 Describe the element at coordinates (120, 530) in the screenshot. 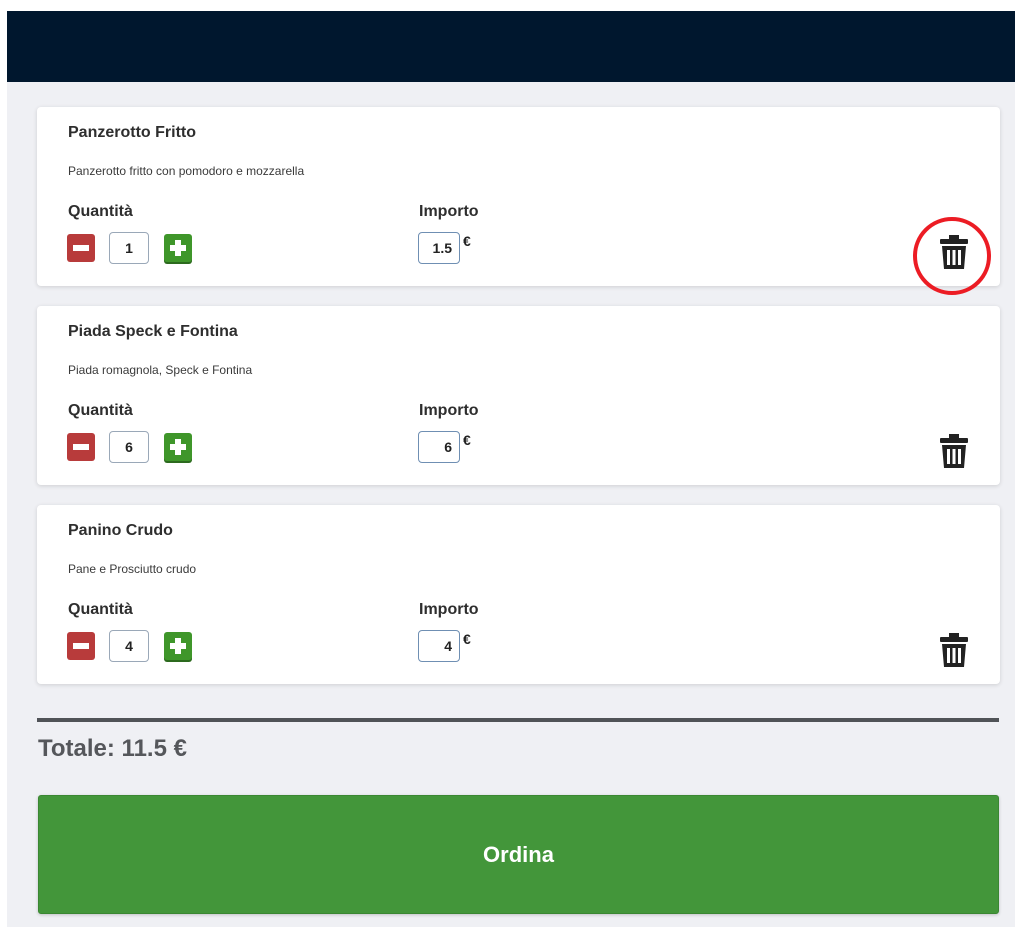

I see `item-name: Panino Crudo` at that location.